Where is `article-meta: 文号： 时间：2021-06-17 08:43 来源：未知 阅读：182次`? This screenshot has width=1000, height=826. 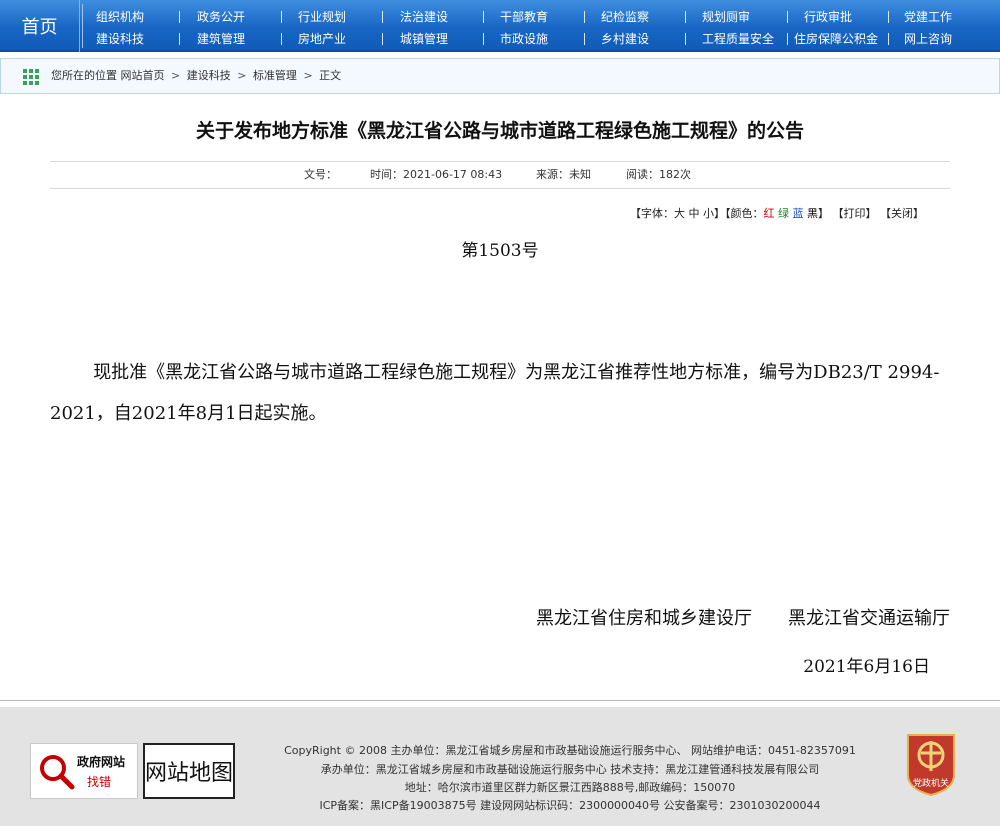
article-meta: 文号： 时间：2021-06-17 08:43 来源：未知 阅读：182次 is located at coordinates (500, 175).